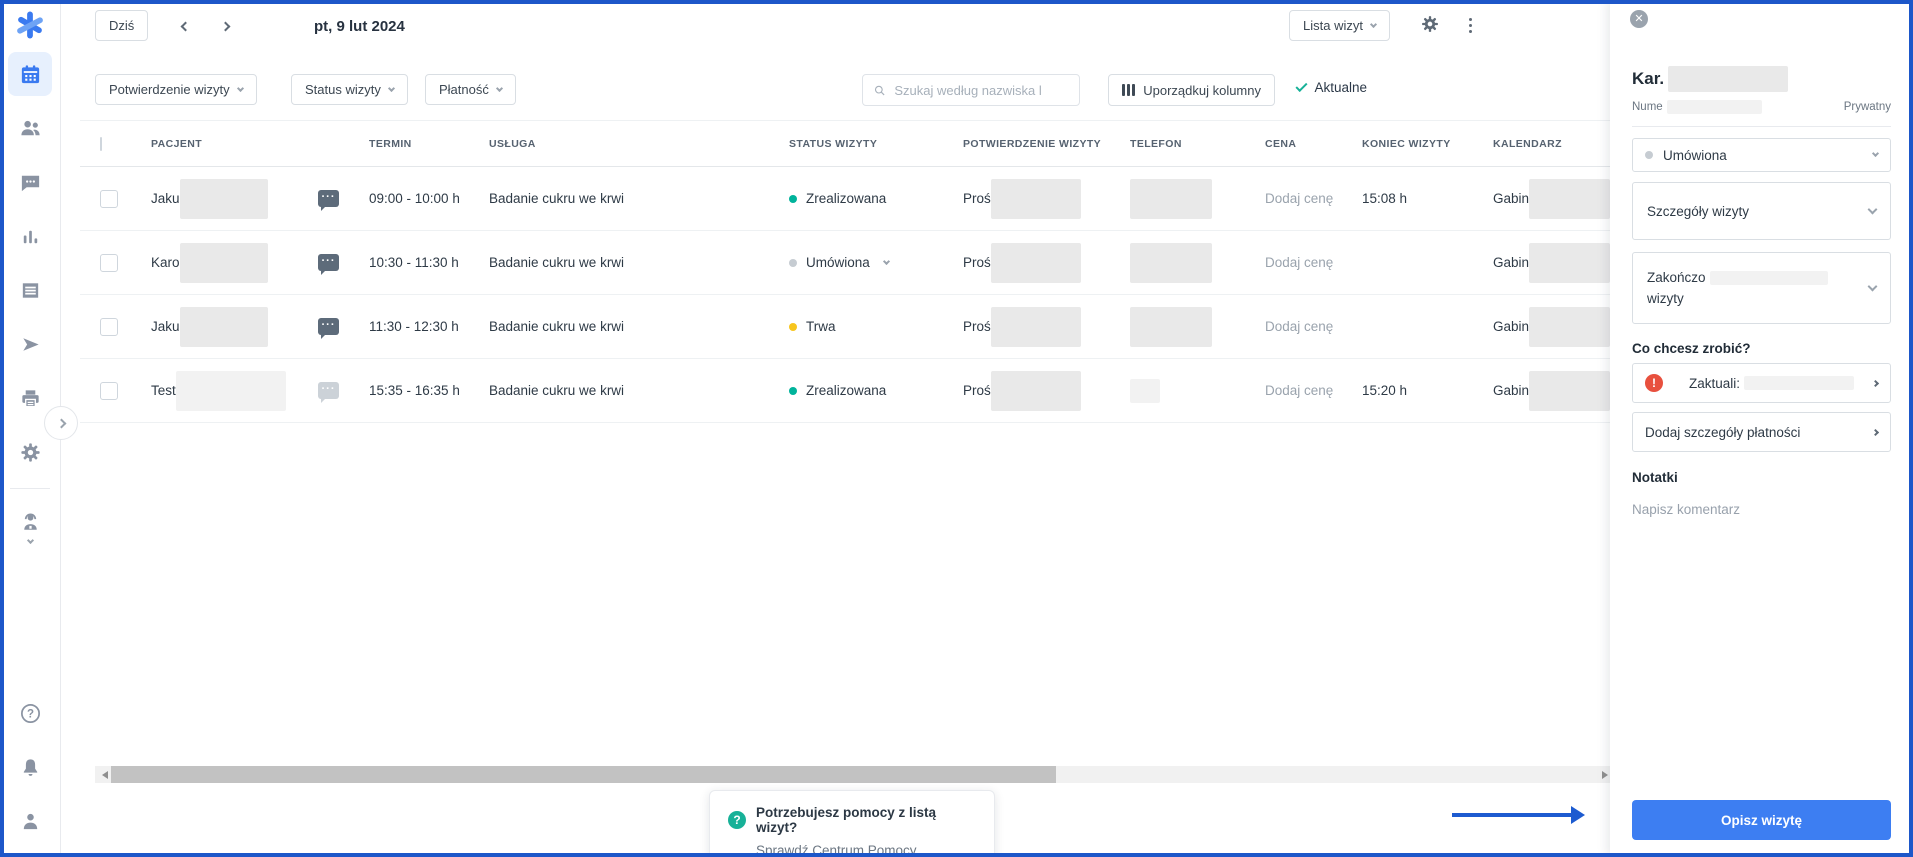 Image resolution: width=1913 pixels, height=857 pixels. I want to click on appointment-time: 11:30 - 12:30 h, so click(414, 326).